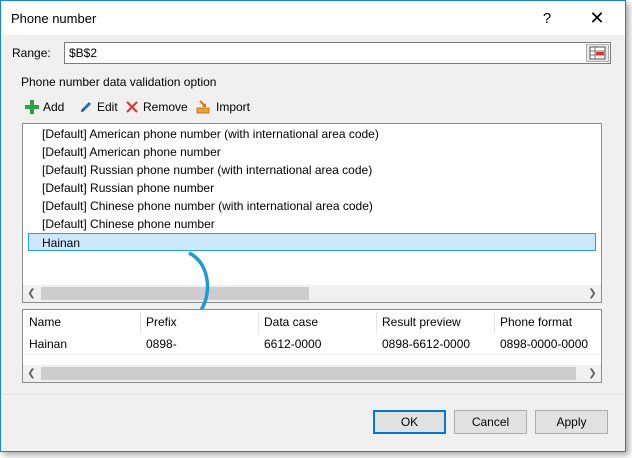 The width and height of the screenshot is (632, 458). I want to click on list-item-selected: Hainan, so click(312, 242).